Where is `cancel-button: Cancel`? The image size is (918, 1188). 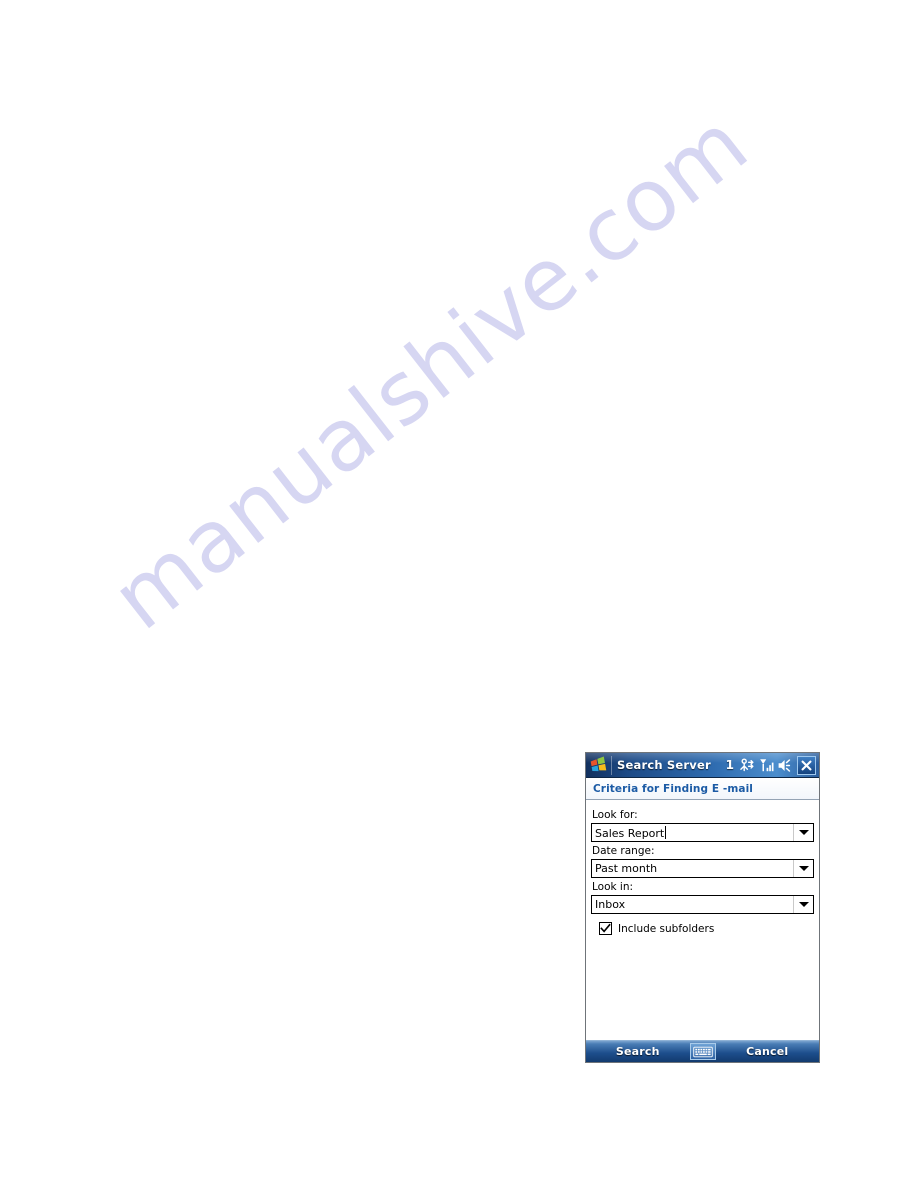 cancel-button: Cancel is located at coordinates (768, 1051).